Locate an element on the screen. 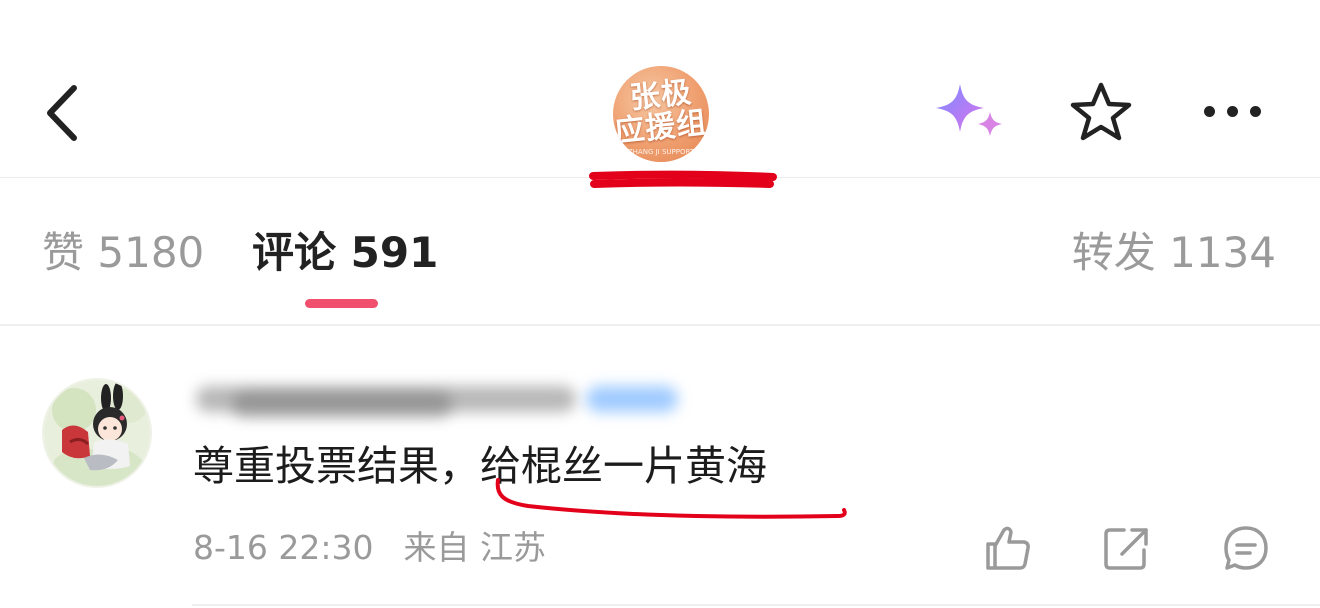 The height and width of the screenshot is (608, 1320). comment-text-highlight: 给棍丝一片黄海 is located at coordinates (623, 466).